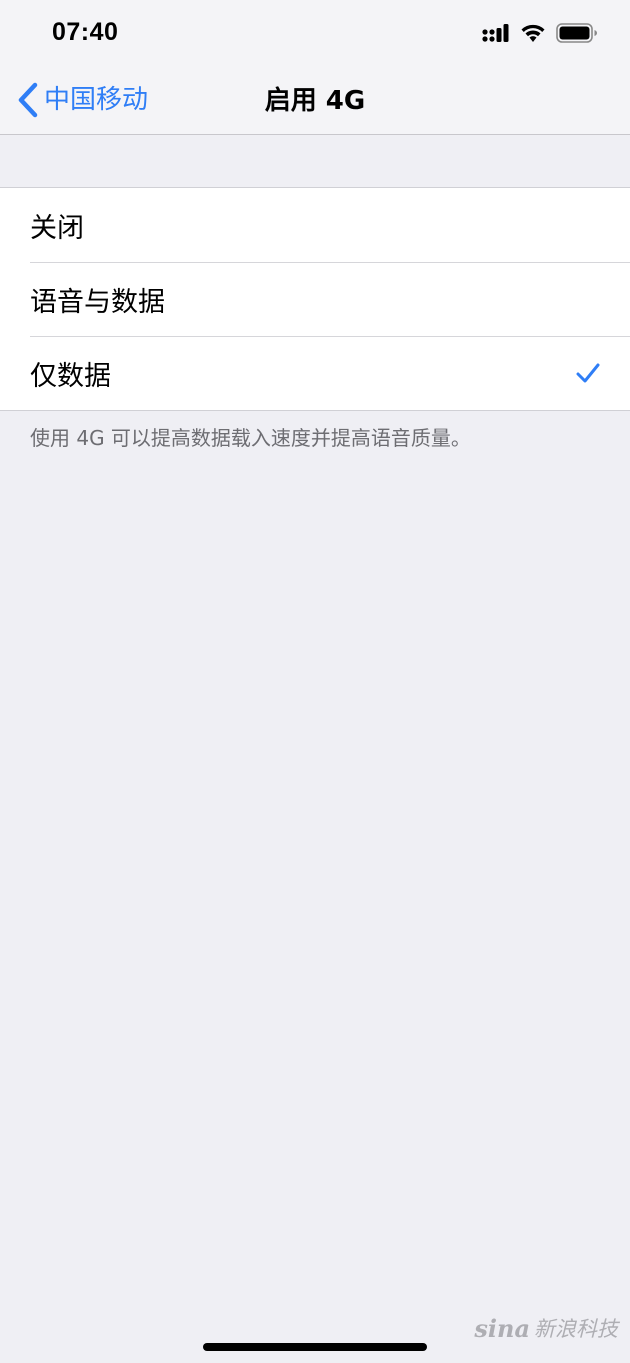 The width and height of the screenshot is (630, 1363). Describe the element at coordinates (315, 33) in the screenshot. I see `status-bar: 07:40` at that location.